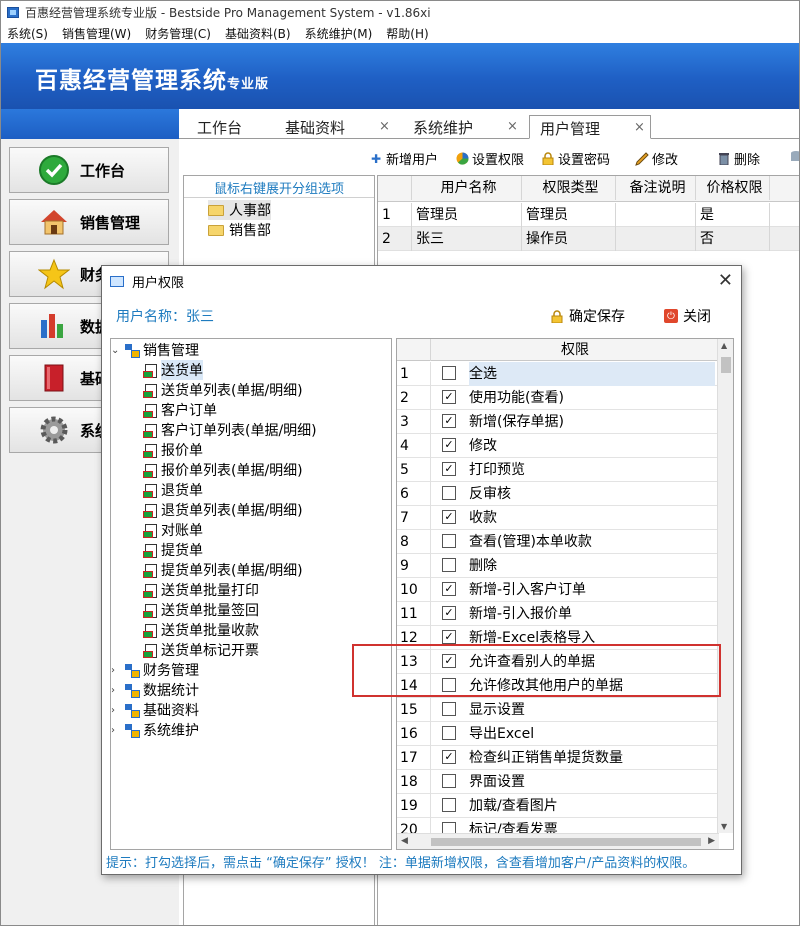  I want to click on tree-leaf: 提货单列表(单据/明细), so click(223, 570).